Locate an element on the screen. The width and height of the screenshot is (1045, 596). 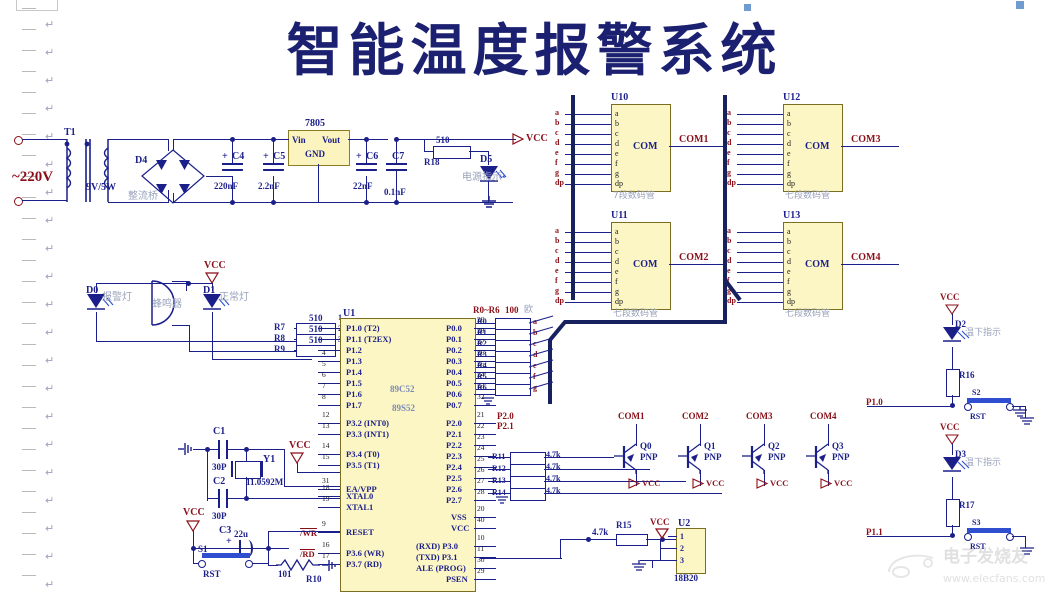
transistor-com-label: COM1 is located at coordinates (631, 416).